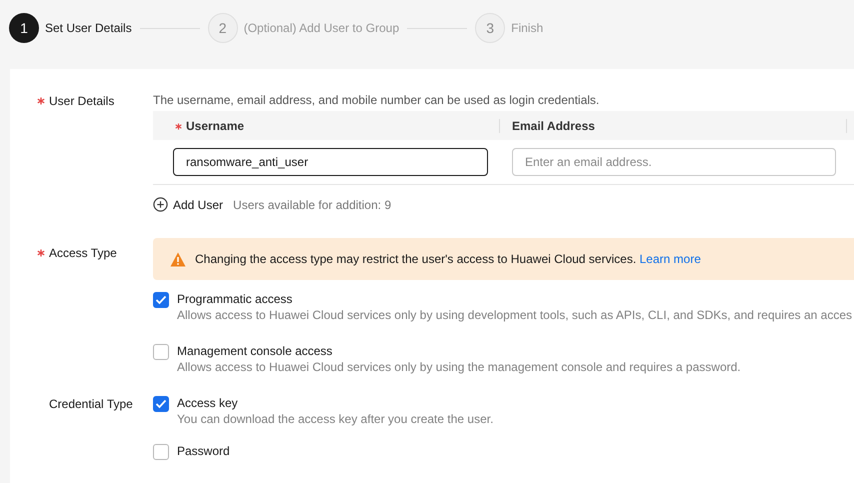 The height and width of the screenshot is (483, 854). Describe the element at coordinates (91, 404) in the screenshot. I see `field-label: Credential Type` at that location.